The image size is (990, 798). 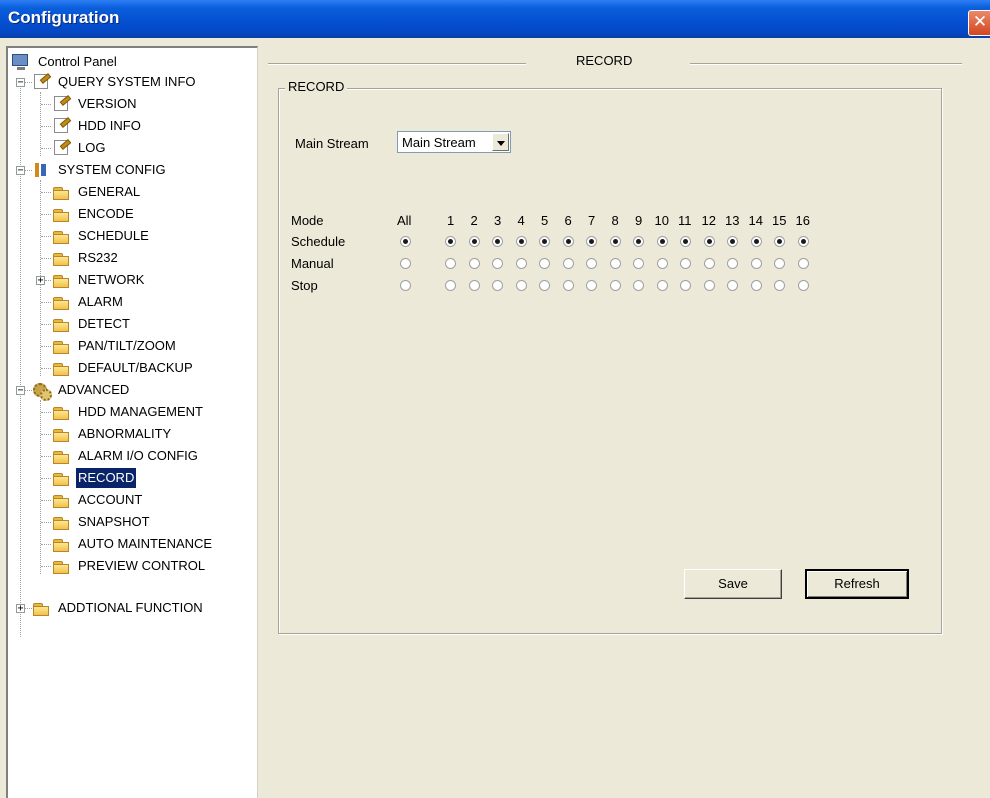 I want to click on radio-manual-ch11, so click(x=685, y=263).